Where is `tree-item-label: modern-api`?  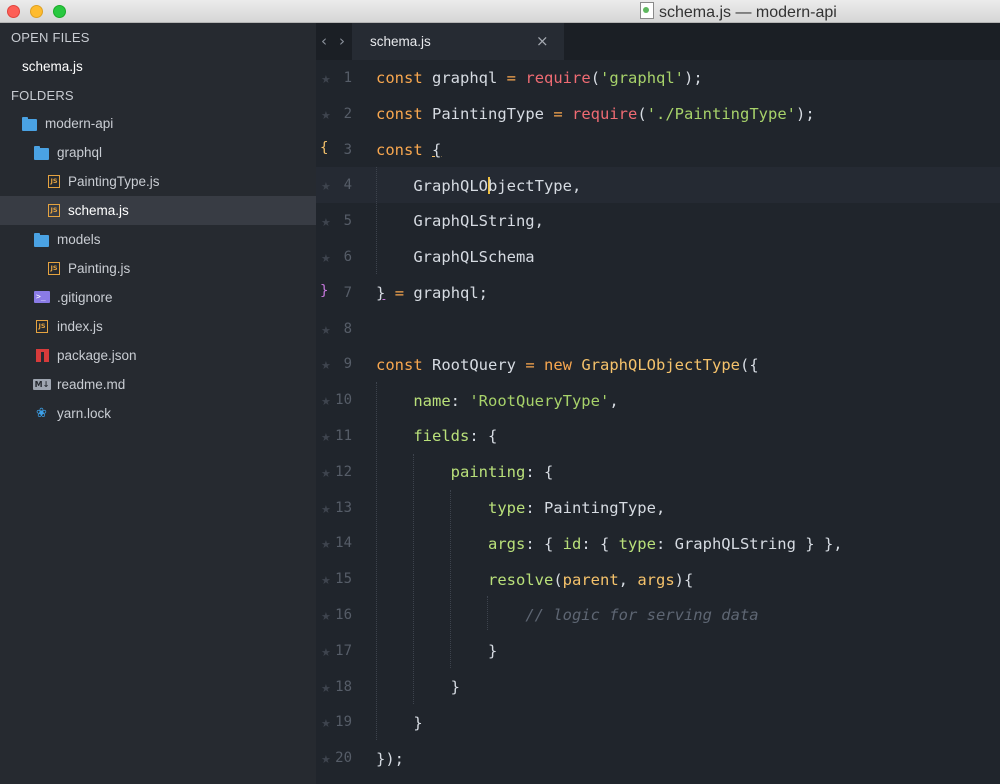
tree-item-label: modern-api is located at coordinates (79, 123).